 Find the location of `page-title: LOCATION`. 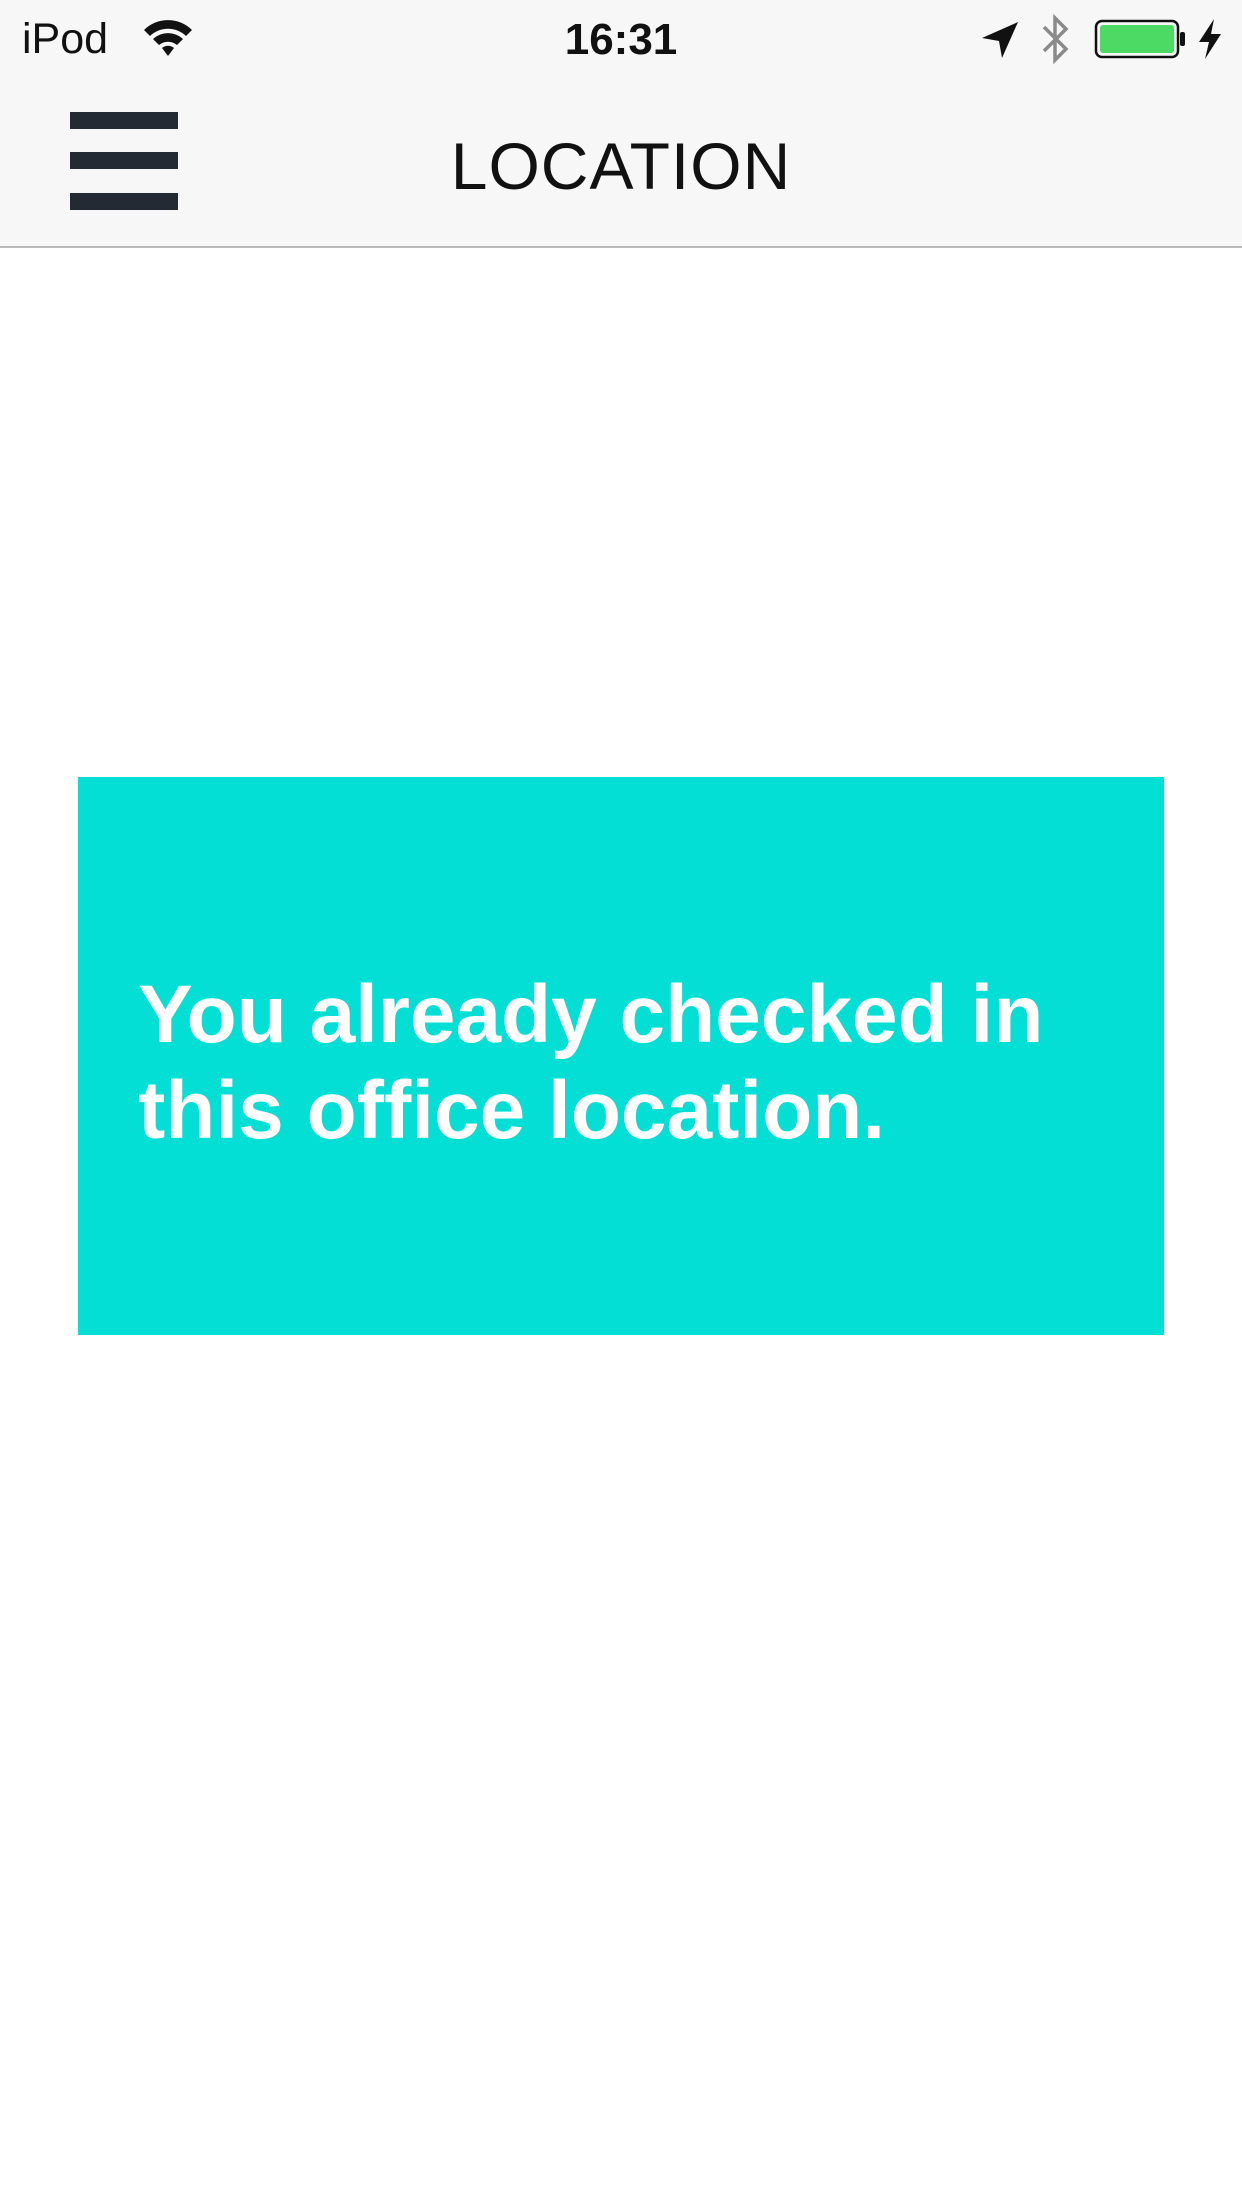

page-title: LOCATION is located at coordinates (621, 166).